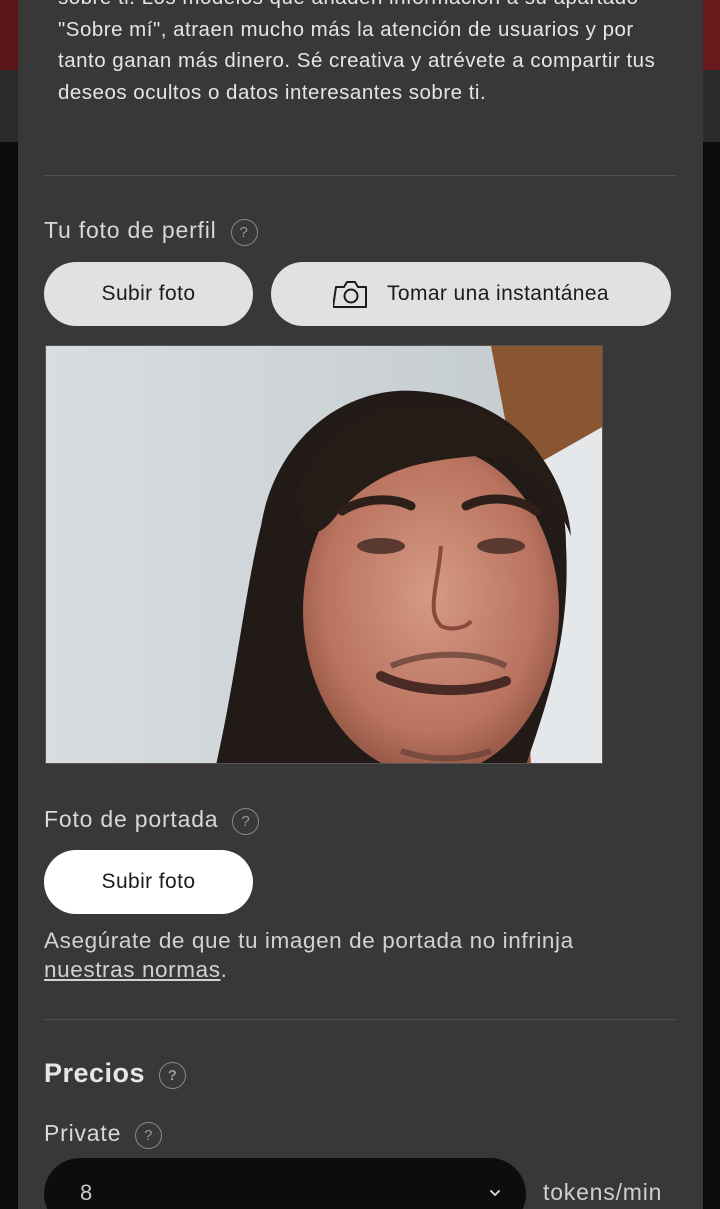  I want to click on cover-photo-heading: Foto de portada ?, so click(152, 819).